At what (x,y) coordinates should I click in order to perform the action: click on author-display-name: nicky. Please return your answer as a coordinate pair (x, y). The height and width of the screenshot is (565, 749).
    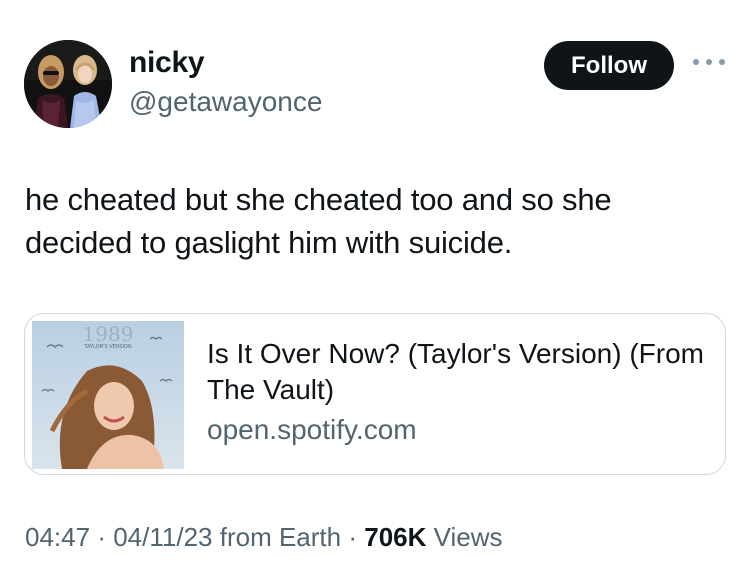
    Looking at the image, I should click on (167, 63).